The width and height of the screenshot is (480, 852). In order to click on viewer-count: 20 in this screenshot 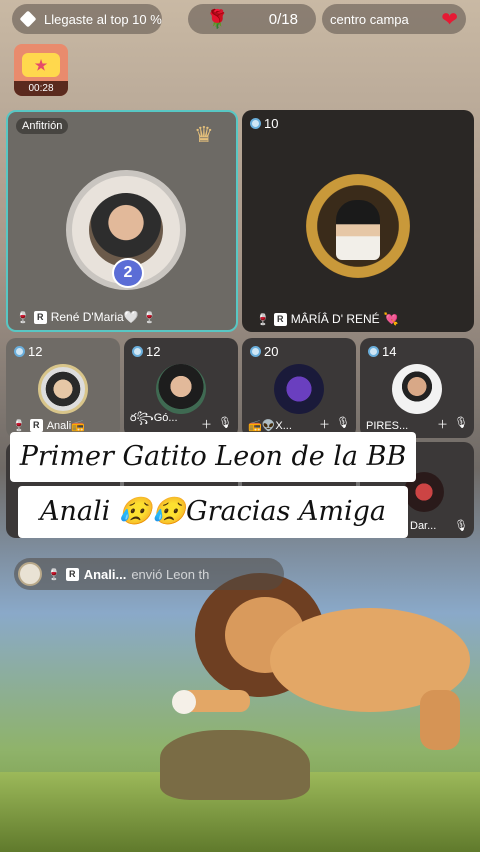, I will do `click(264, 351)`.